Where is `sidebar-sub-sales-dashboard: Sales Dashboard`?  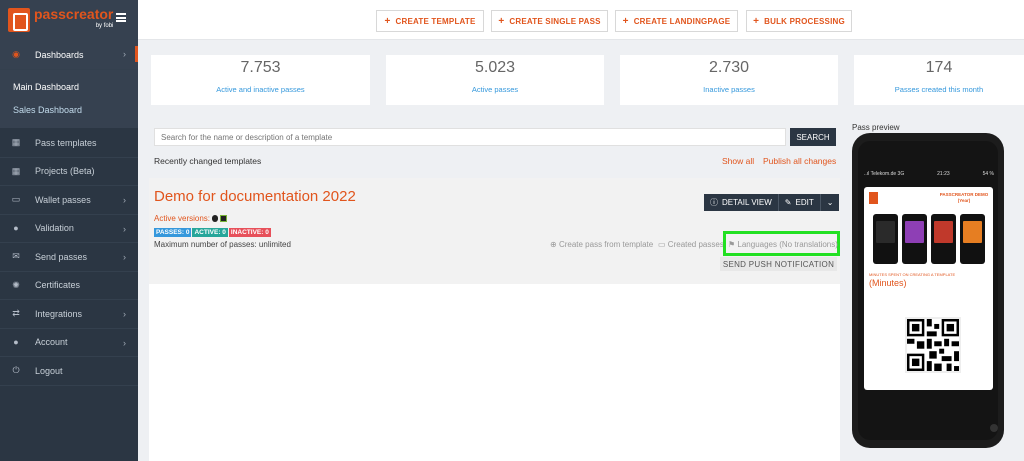 sidebar-sub-sales-dashboard: Sales Dashboard is located at coordinates (69, 110).